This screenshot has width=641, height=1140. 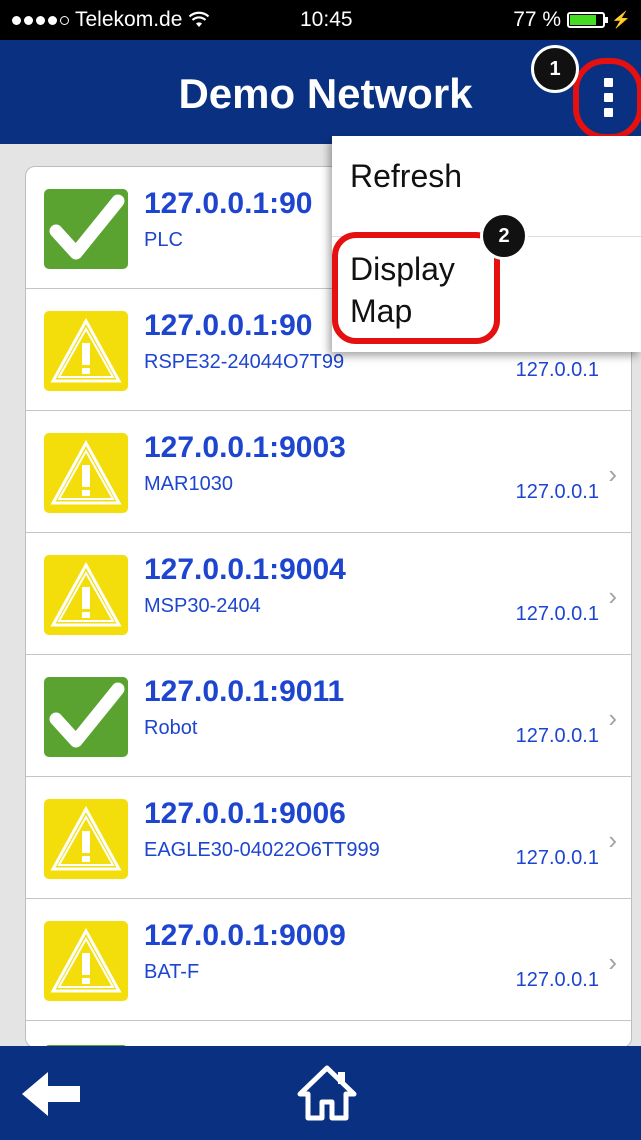 I want to click on battery-group: 77 % ⚡, so click(x=572, y=20).